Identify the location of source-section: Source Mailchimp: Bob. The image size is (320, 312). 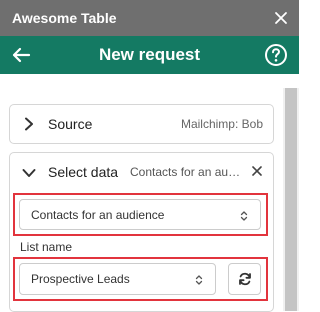
(141, 124).